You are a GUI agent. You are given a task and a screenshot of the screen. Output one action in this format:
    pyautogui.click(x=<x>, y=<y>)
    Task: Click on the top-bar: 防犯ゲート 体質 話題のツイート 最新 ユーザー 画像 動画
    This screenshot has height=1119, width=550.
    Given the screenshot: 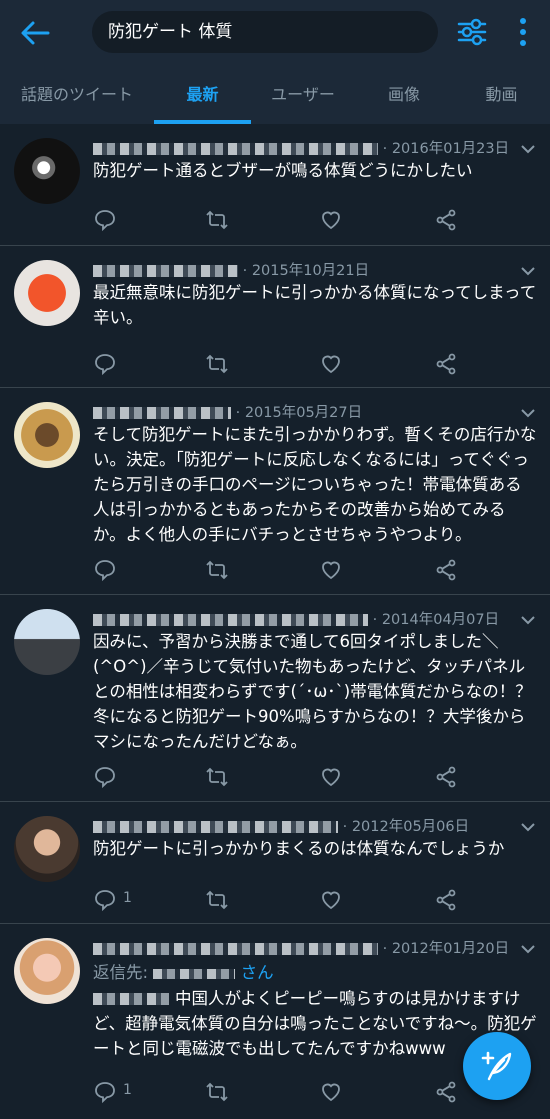 What is the action you would take?
    pyautogui.click(x=275, y=62)
    